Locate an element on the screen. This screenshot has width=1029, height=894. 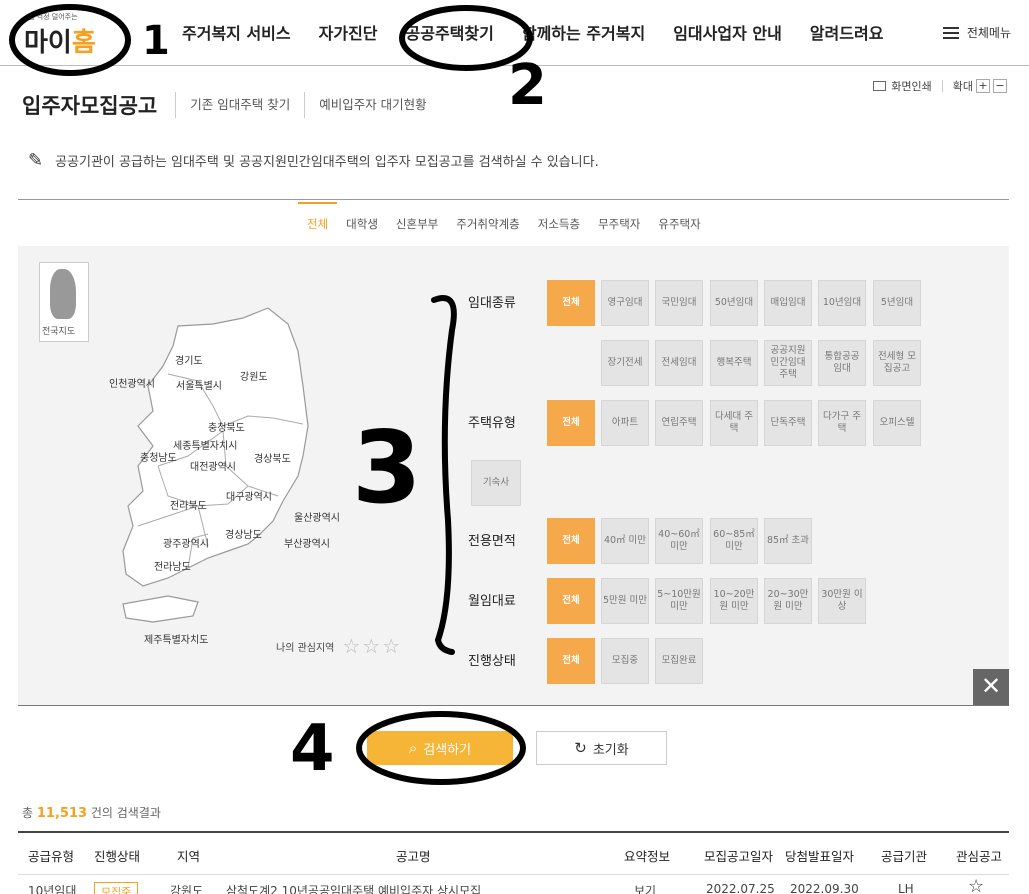
nav-landlord-guide: 임대사업자 안내 is located at coordinates (727, 32).